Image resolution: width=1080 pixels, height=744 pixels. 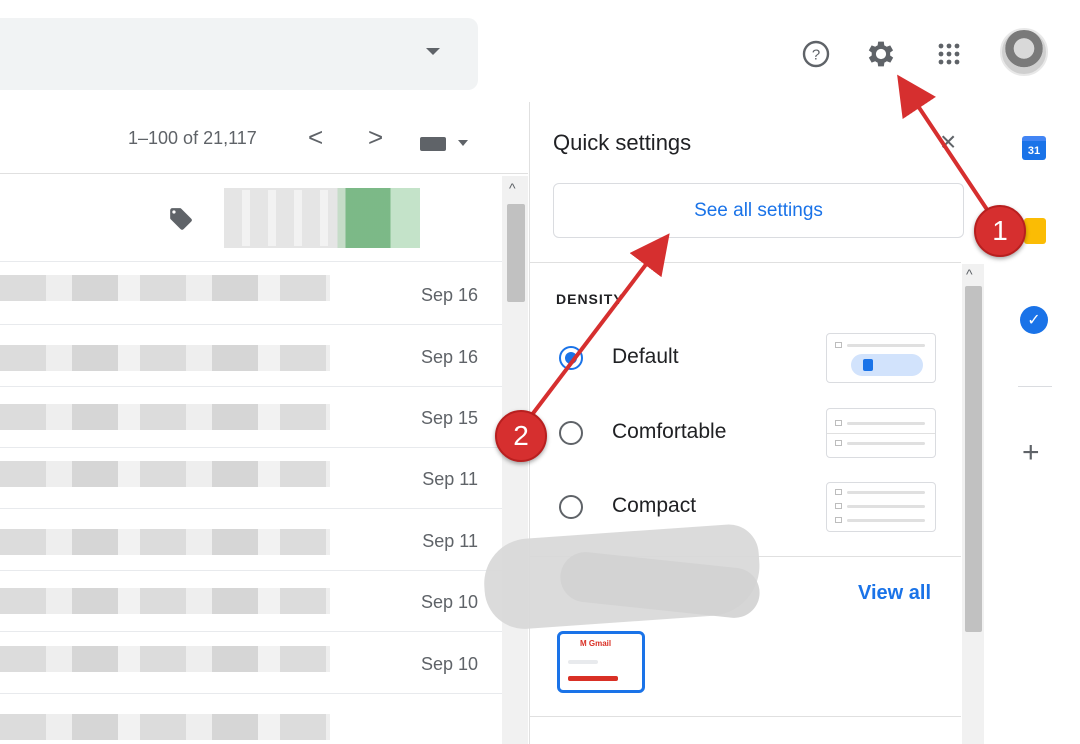 What do you see at coordinates (881, 54) in the screenshot?
I see `gear-icon` at bounding box center [881, 54].